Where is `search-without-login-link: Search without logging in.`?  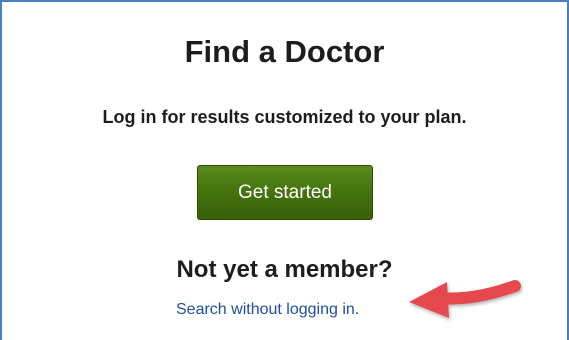
search-without-login-link: Search without logging in. is located at coordinates (267, 310).